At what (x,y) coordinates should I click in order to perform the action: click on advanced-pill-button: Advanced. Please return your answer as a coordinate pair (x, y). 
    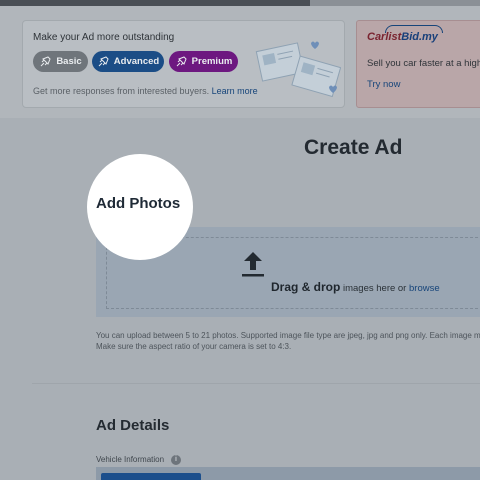
    Looking at the image, I should click on (128, 61).